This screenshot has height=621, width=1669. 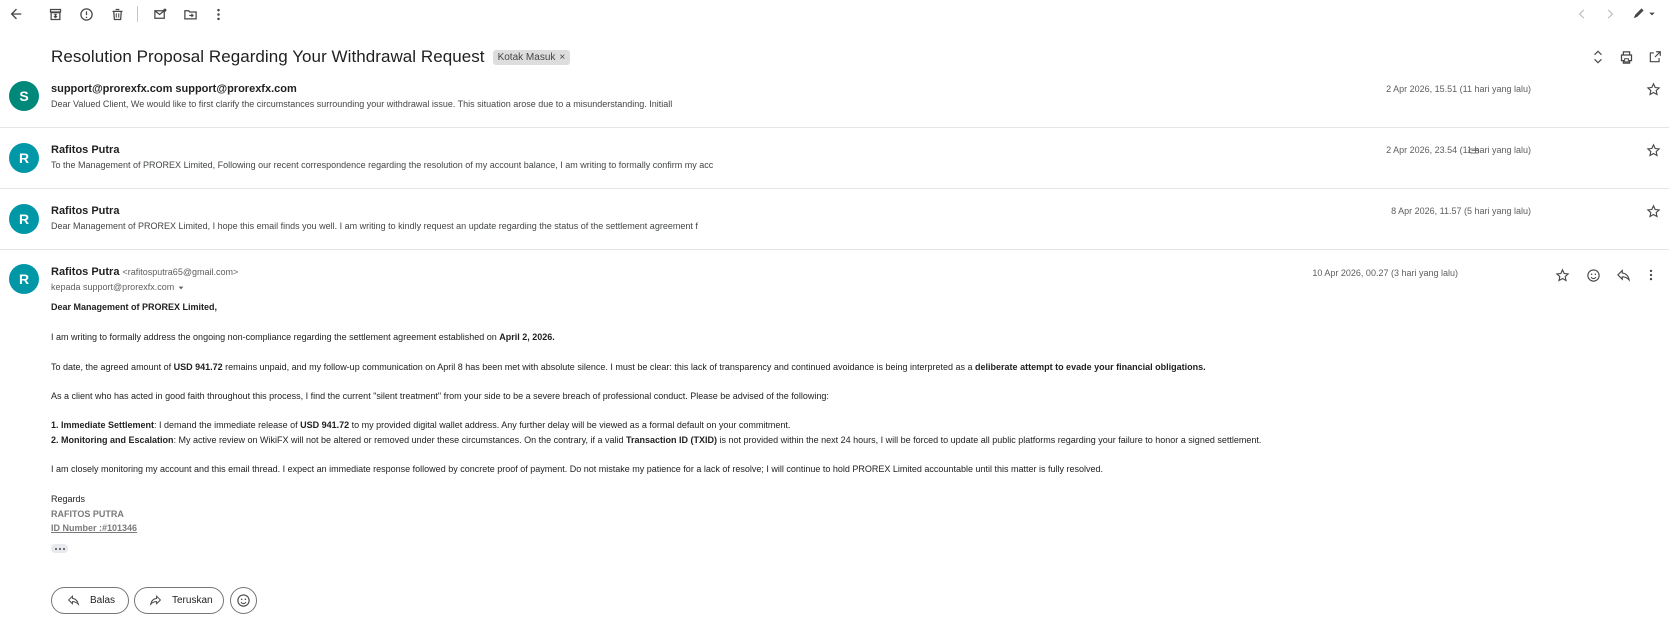 I want to click on caret-down-icon, so click(x=181, y=288).